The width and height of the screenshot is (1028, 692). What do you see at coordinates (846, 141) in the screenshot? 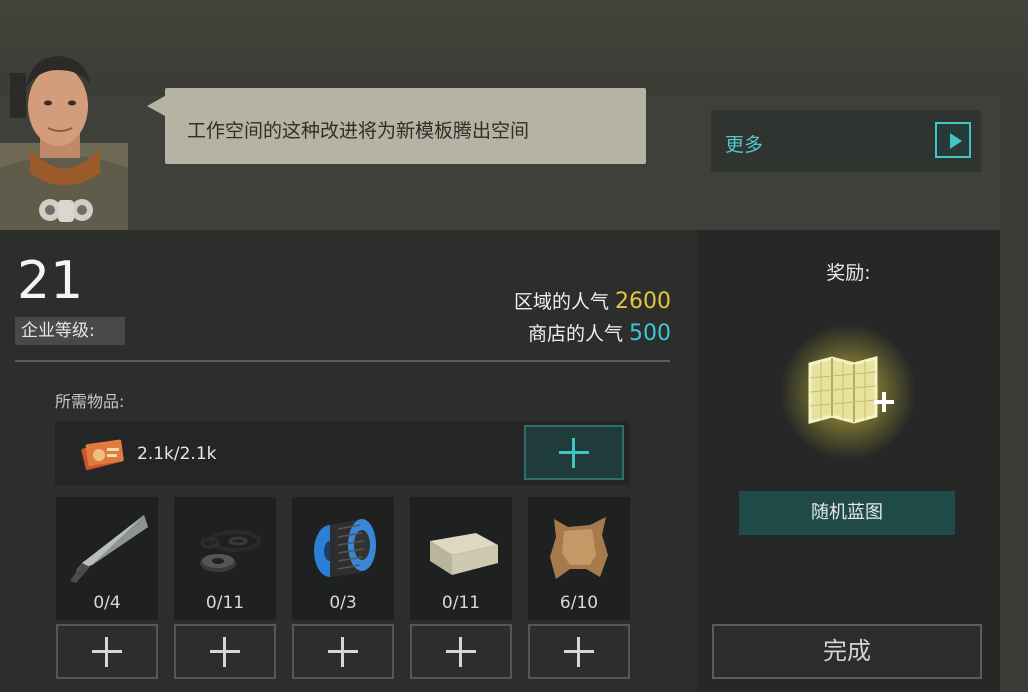
I see `more-panel: 更多` at bounding box center [846, 141].